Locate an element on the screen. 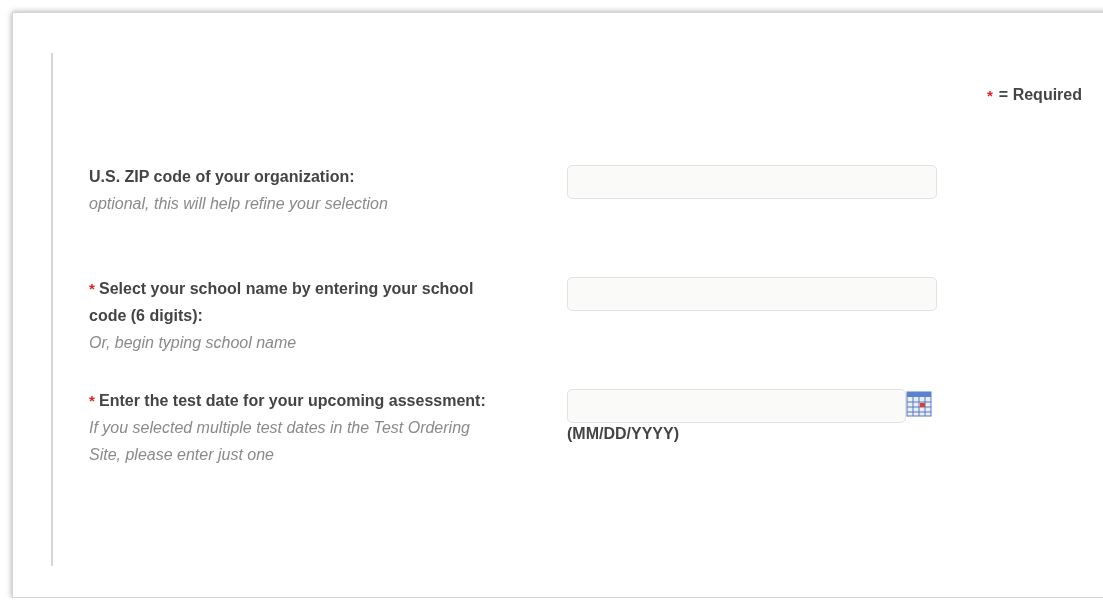 This screenshot has width=1103, height=601. field-label: * Select your school name by entering your school code (6 digits): is located at coordinates (282, 302).